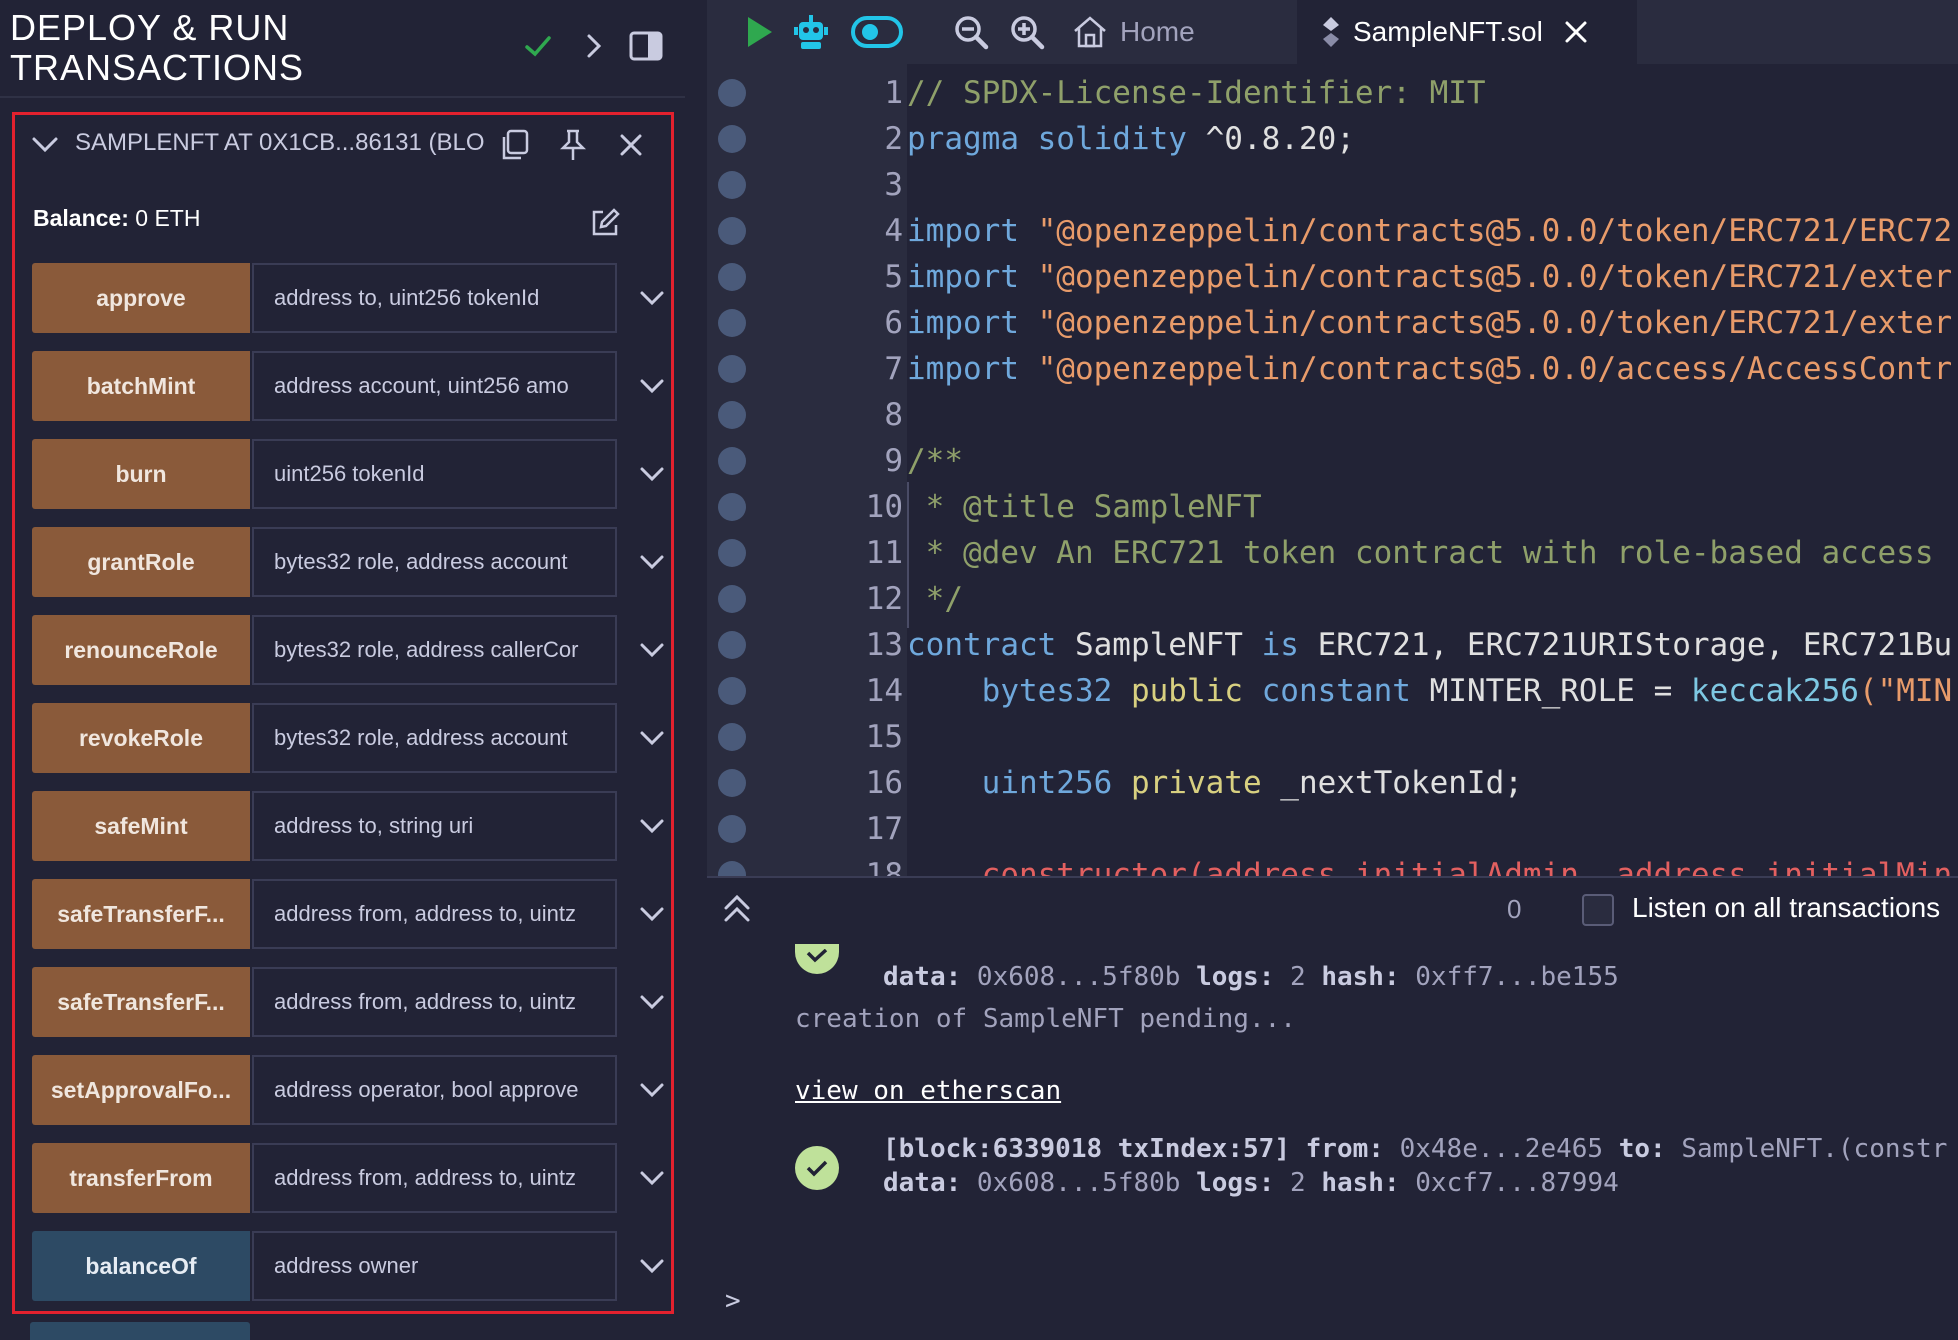 The width and height of the screenshot is (1958, 1340). I want to click on pin-icon, so click(573, 145).